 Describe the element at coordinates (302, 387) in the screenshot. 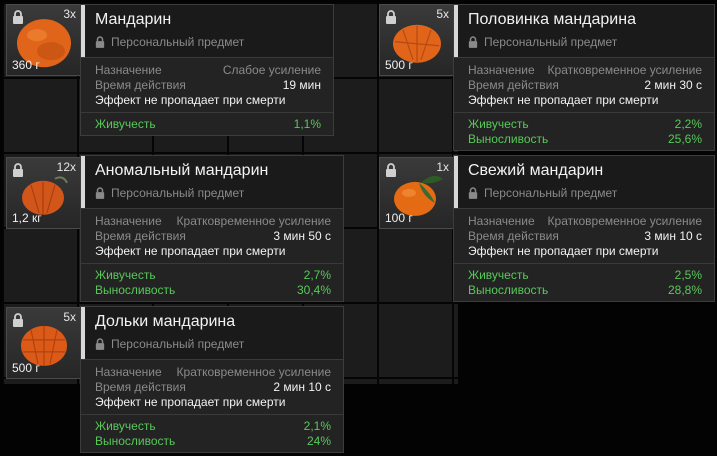

I see `duration-value: 2 мин 10 с` at that location.